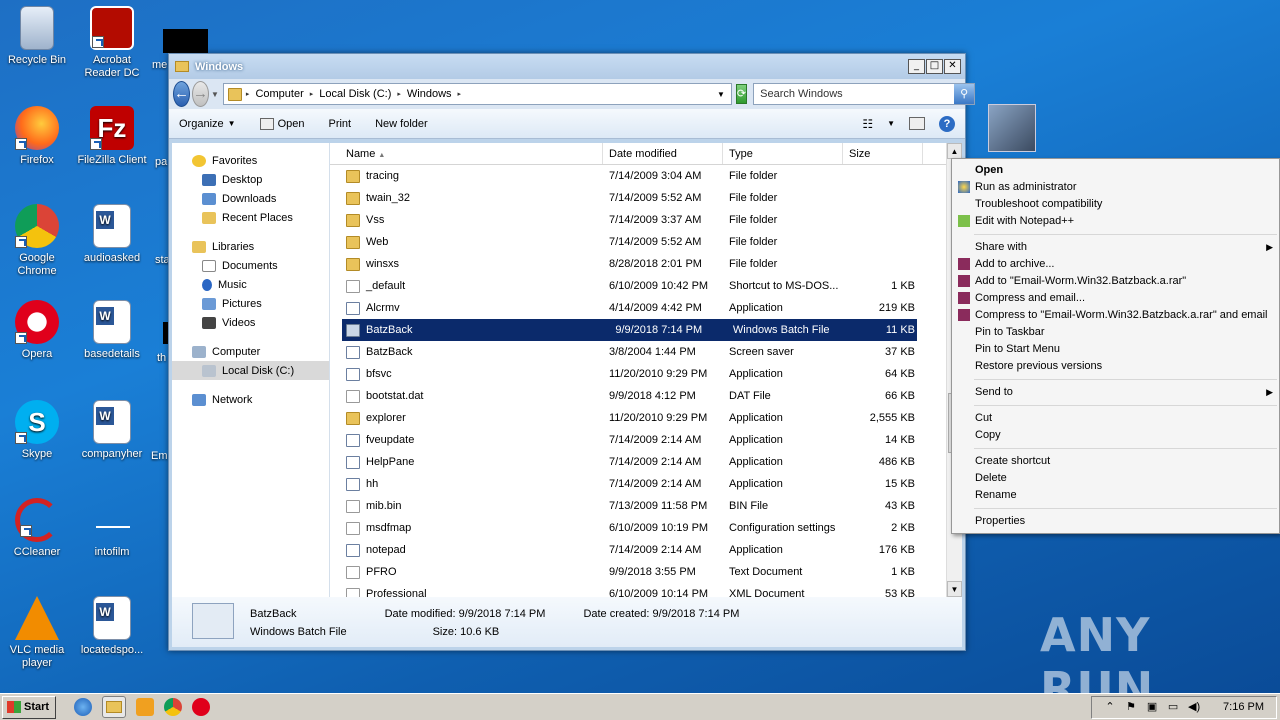 Image resolution: width=1280 pixels, height=720 pixels. I want to click on context-menu-item: Add to "Email-Worm.Win32.Batzback.a.rar", so click(1115, 281).